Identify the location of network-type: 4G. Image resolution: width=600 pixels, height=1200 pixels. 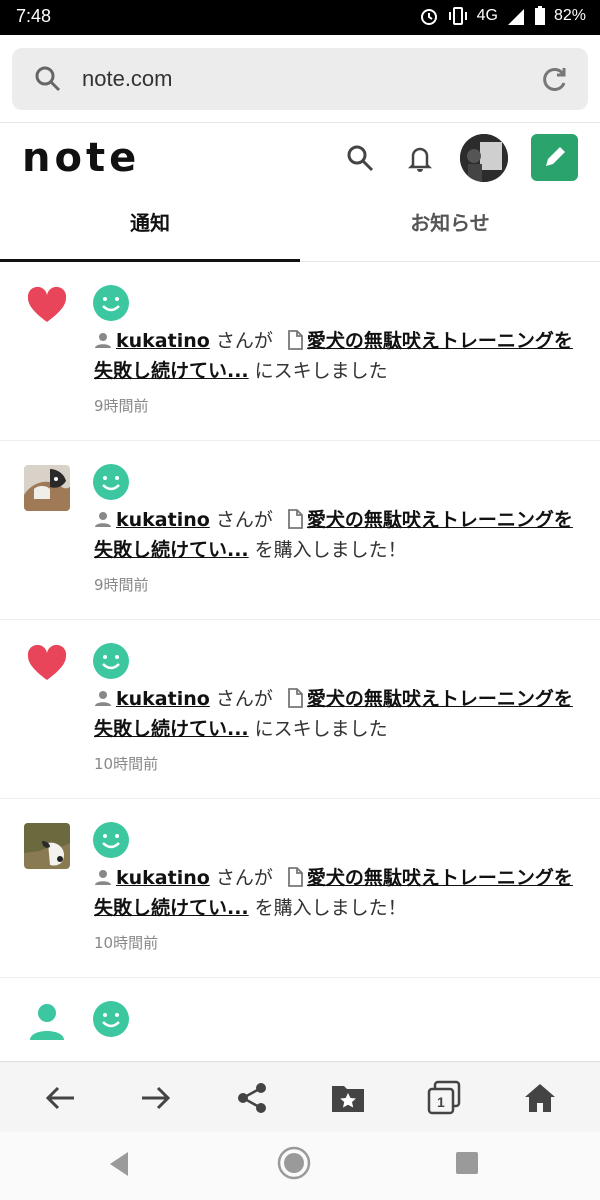
(487, 15).